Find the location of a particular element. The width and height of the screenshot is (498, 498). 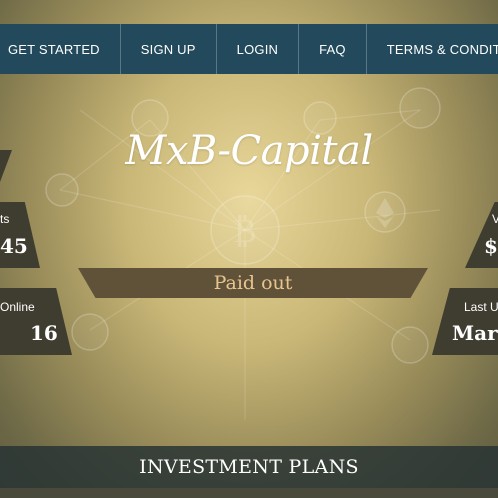

bitcoin-icon is located at coordinates (245, 230).